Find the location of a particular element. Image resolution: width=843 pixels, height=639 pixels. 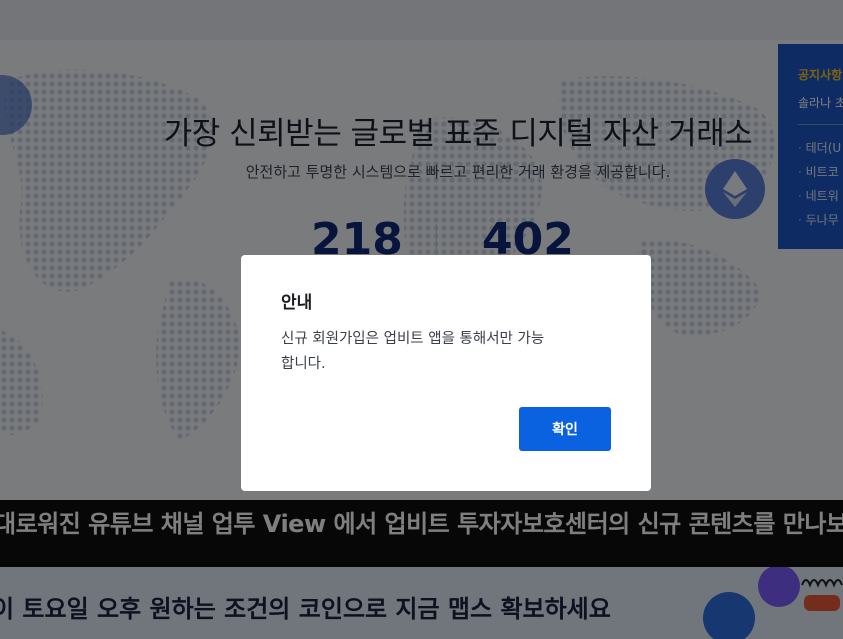

dialog-message: 신규 회원가입은 업비트 앱을 통해서만 가능합니다. is located at coordinates (413, 351).